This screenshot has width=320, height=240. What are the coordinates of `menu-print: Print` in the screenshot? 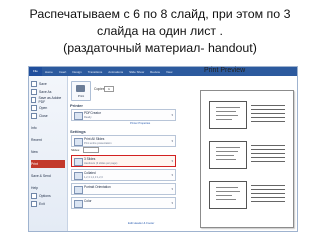 It's located at (48, 164).